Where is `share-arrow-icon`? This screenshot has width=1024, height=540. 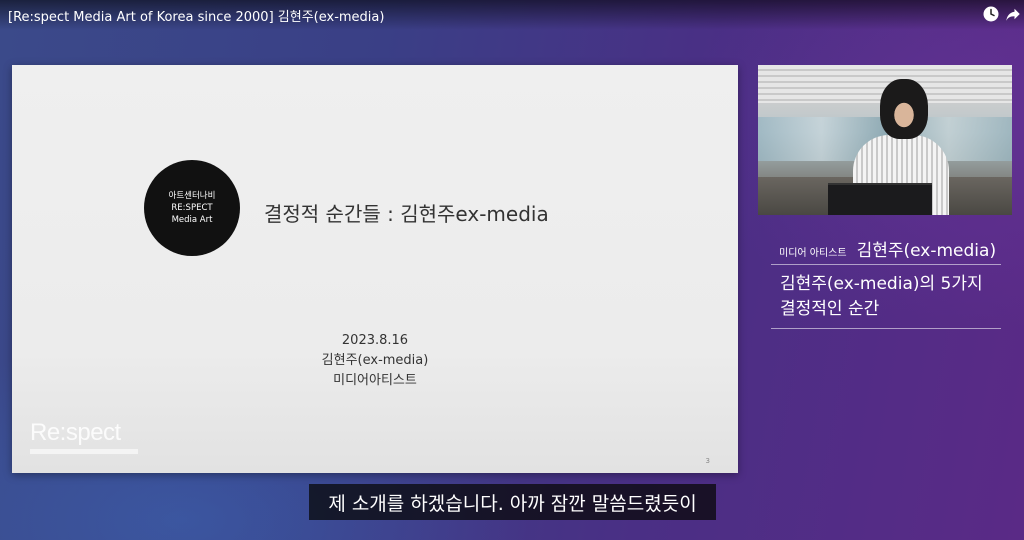 share-arrow-icon is located at coordinates (1013, 14).